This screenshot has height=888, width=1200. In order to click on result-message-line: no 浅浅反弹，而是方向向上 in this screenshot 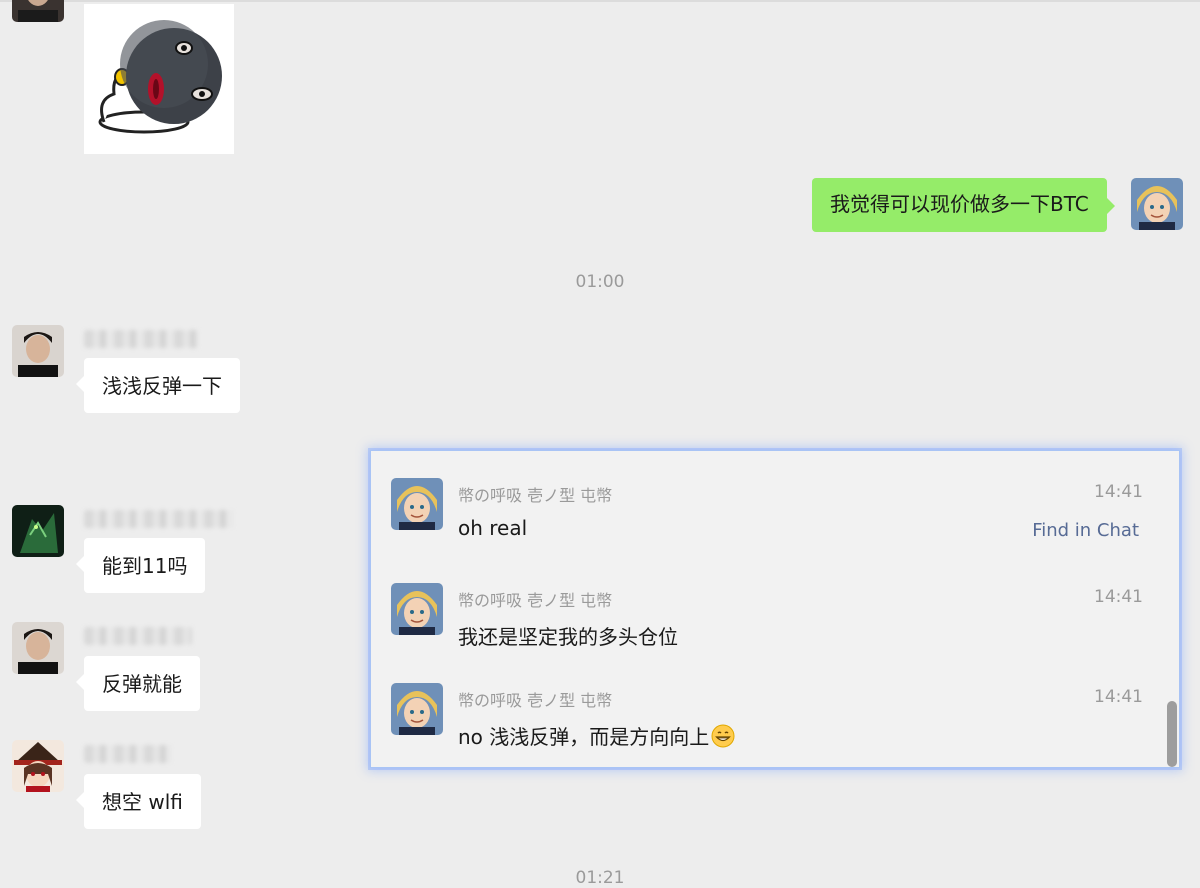, I will do `click(596, 735)`.